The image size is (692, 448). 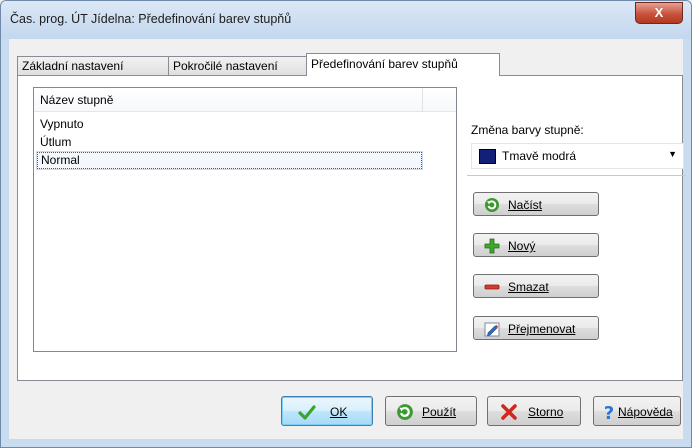 I want to click on list-item-utlum: Útlum, so click(x=229, y=142).